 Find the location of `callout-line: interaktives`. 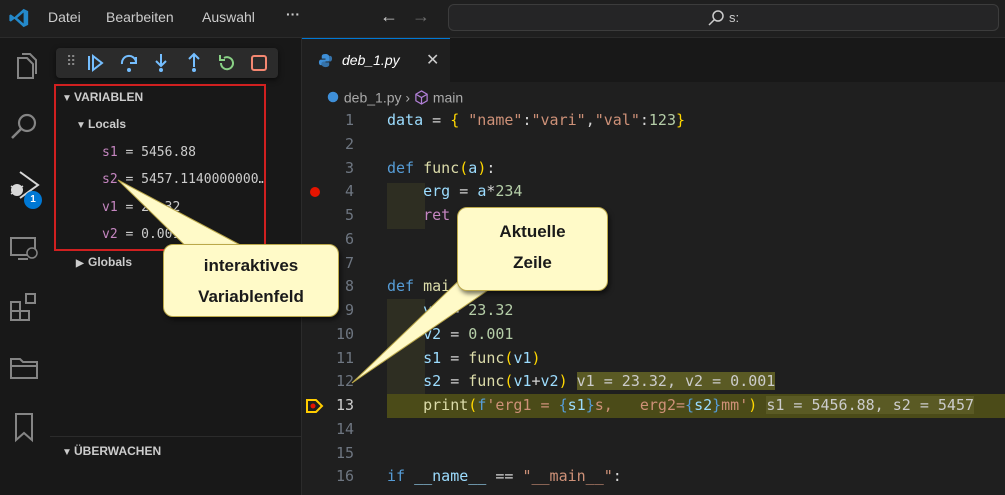

callout-line: interaktives is located at coordinates (251, 265).